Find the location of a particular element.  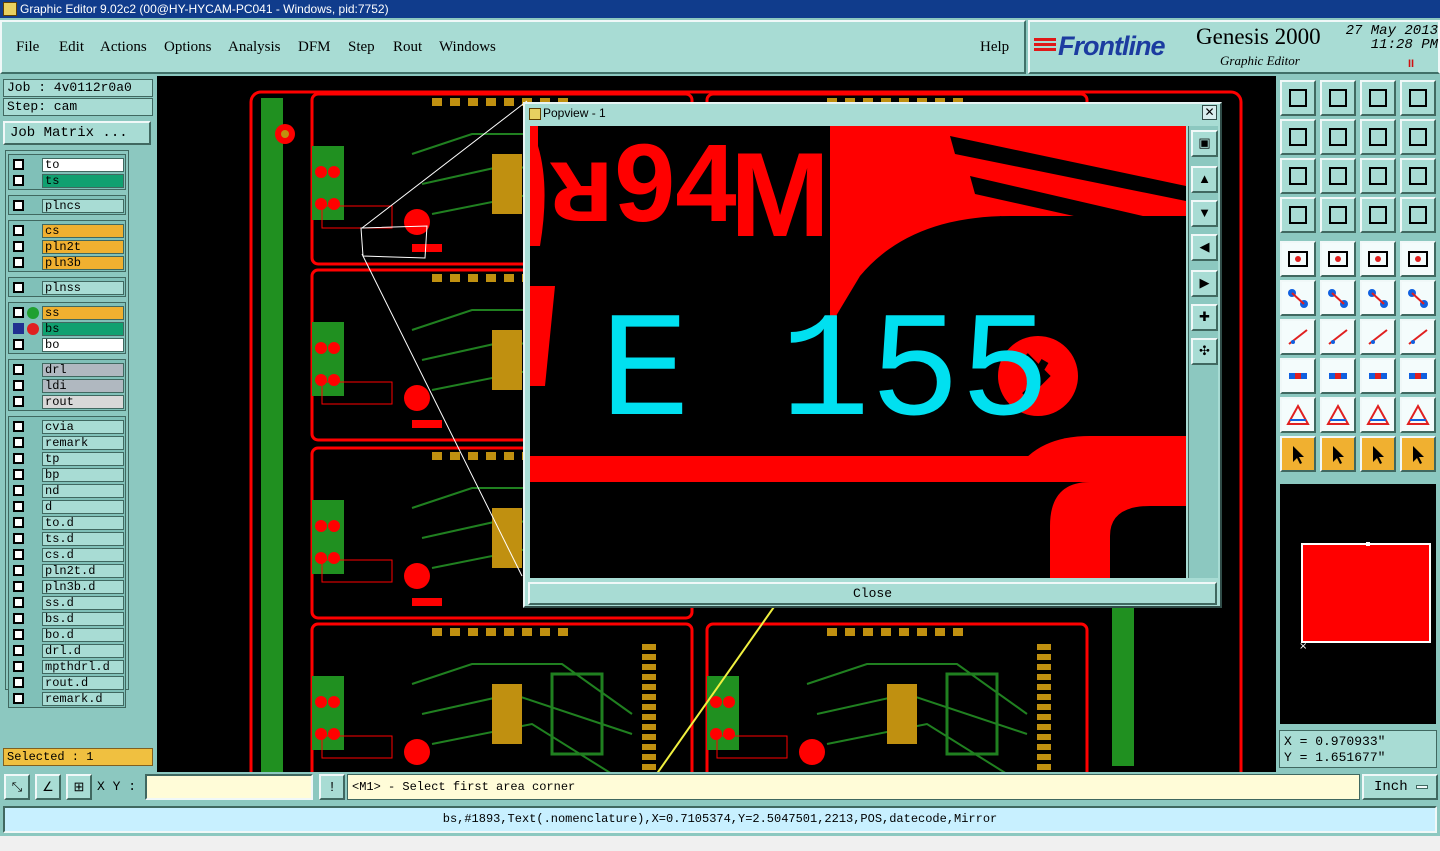

menu-analysis: Analysis is located at coordinates (254, 47).